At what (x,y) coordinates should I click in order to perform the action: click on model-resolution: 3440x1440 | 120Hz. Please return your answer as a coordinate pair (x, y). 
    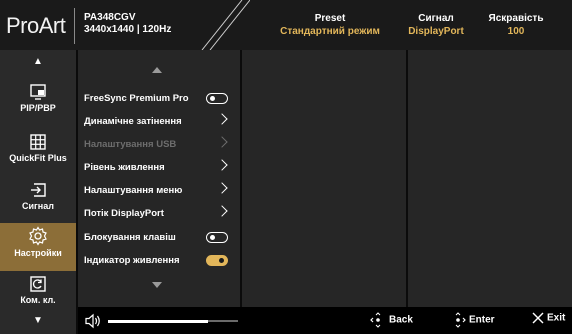
    Looking at the image, I should click on (128, 29).